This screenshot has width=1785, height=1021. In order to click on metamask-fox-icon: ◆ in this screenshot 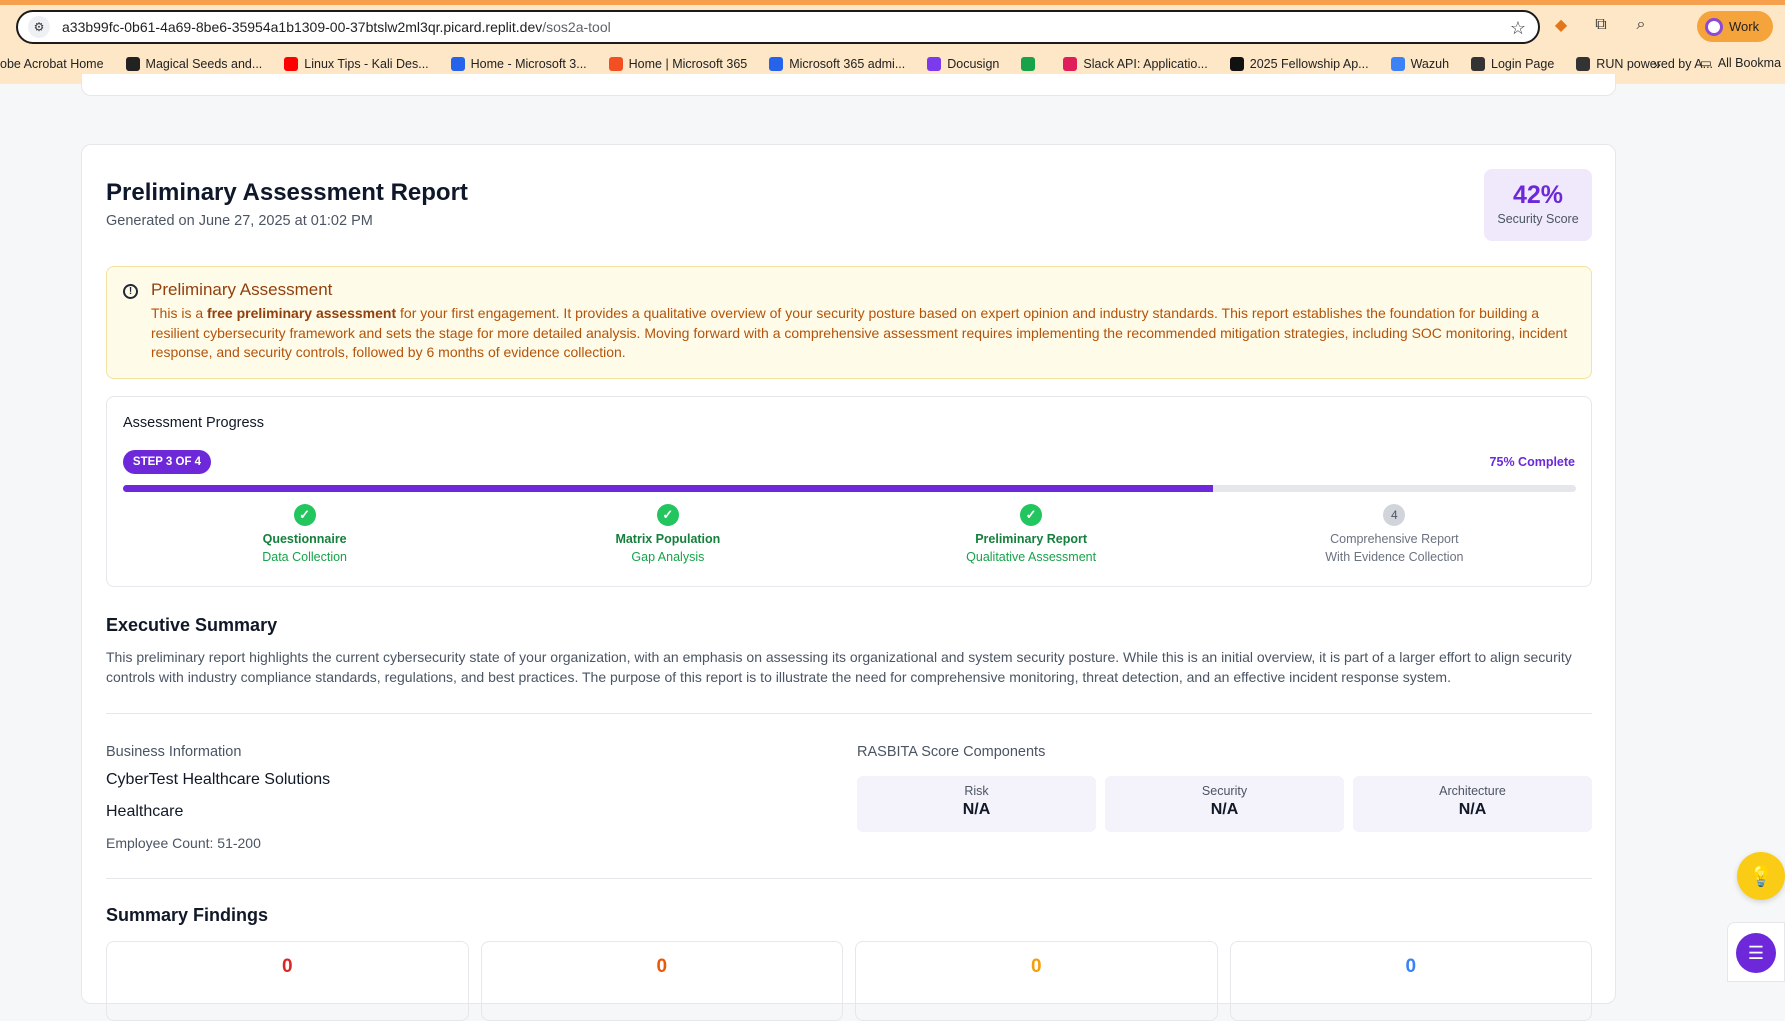, I will do `click(1561, 25)`.